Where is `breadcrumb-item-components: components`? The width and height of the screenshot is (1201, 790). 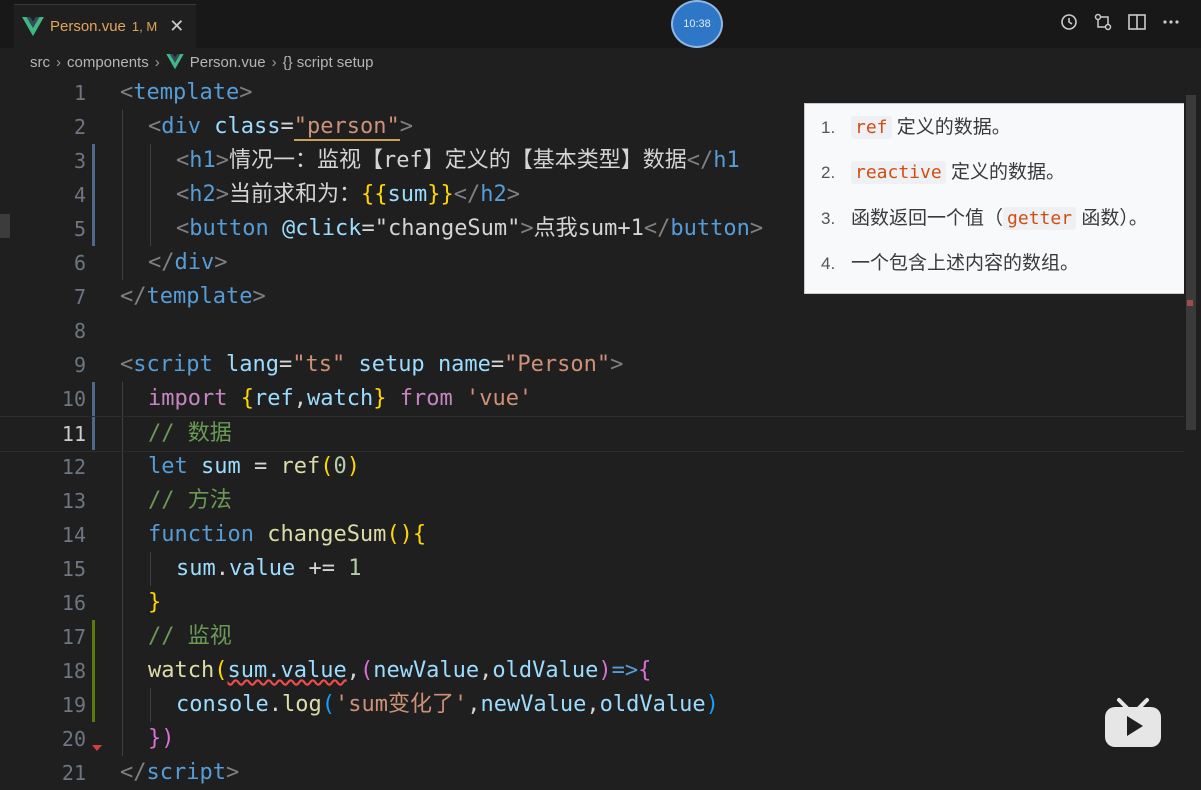 breadcrumb-item-components: components is located at coordinates (108, 62).